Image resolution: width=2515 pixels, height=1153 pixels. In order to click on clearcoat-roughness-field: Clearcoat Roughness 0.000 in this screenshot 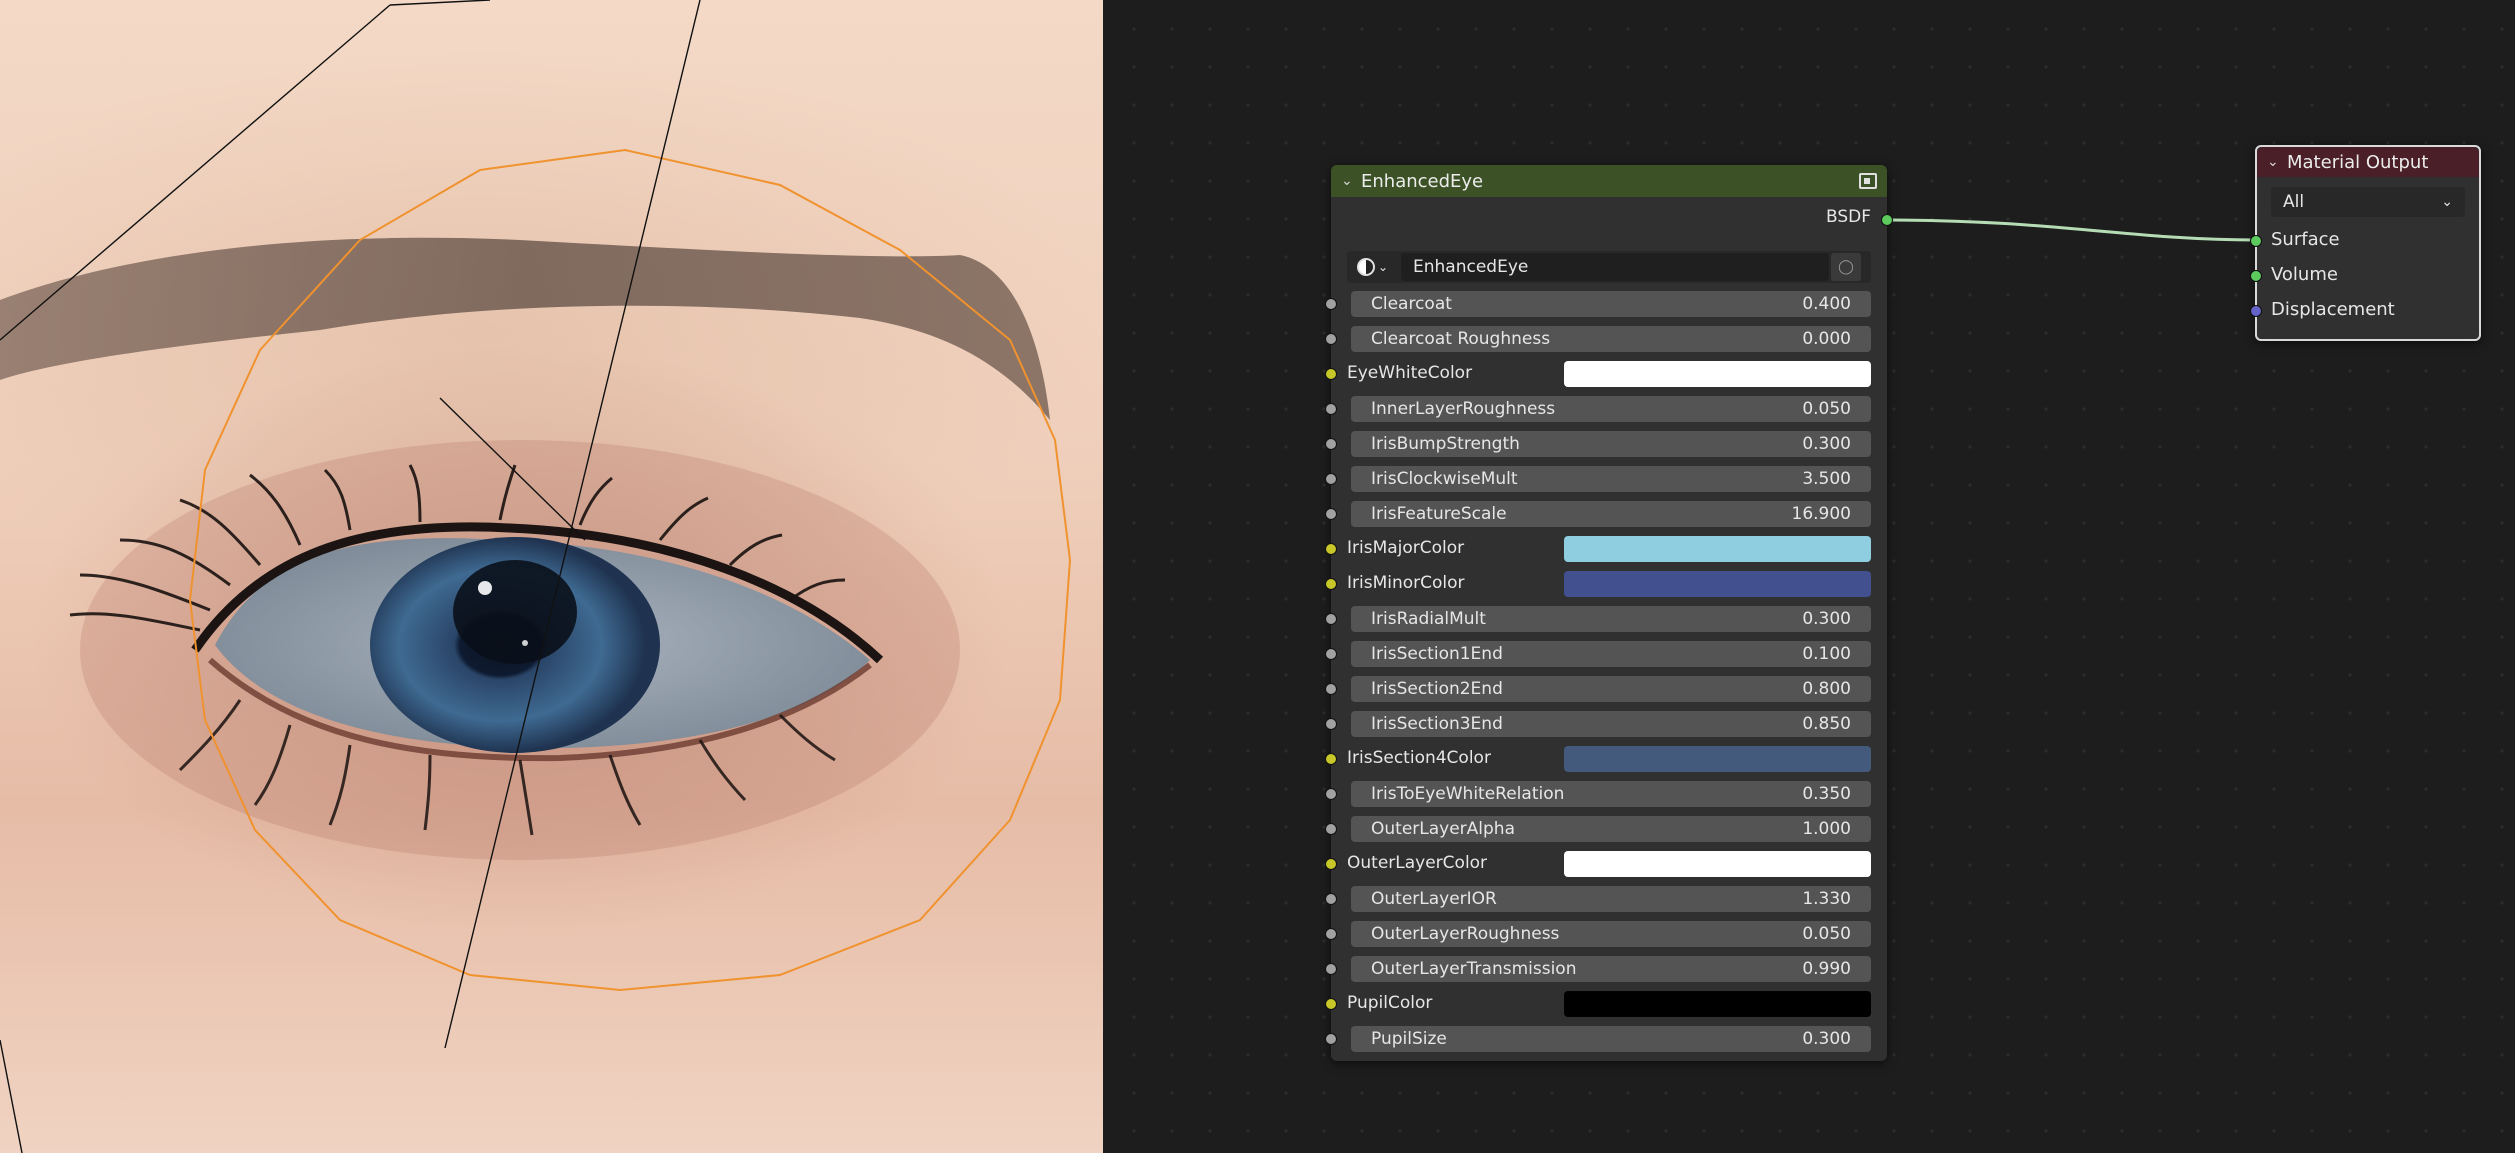, I will do `click(1611, 339)`.